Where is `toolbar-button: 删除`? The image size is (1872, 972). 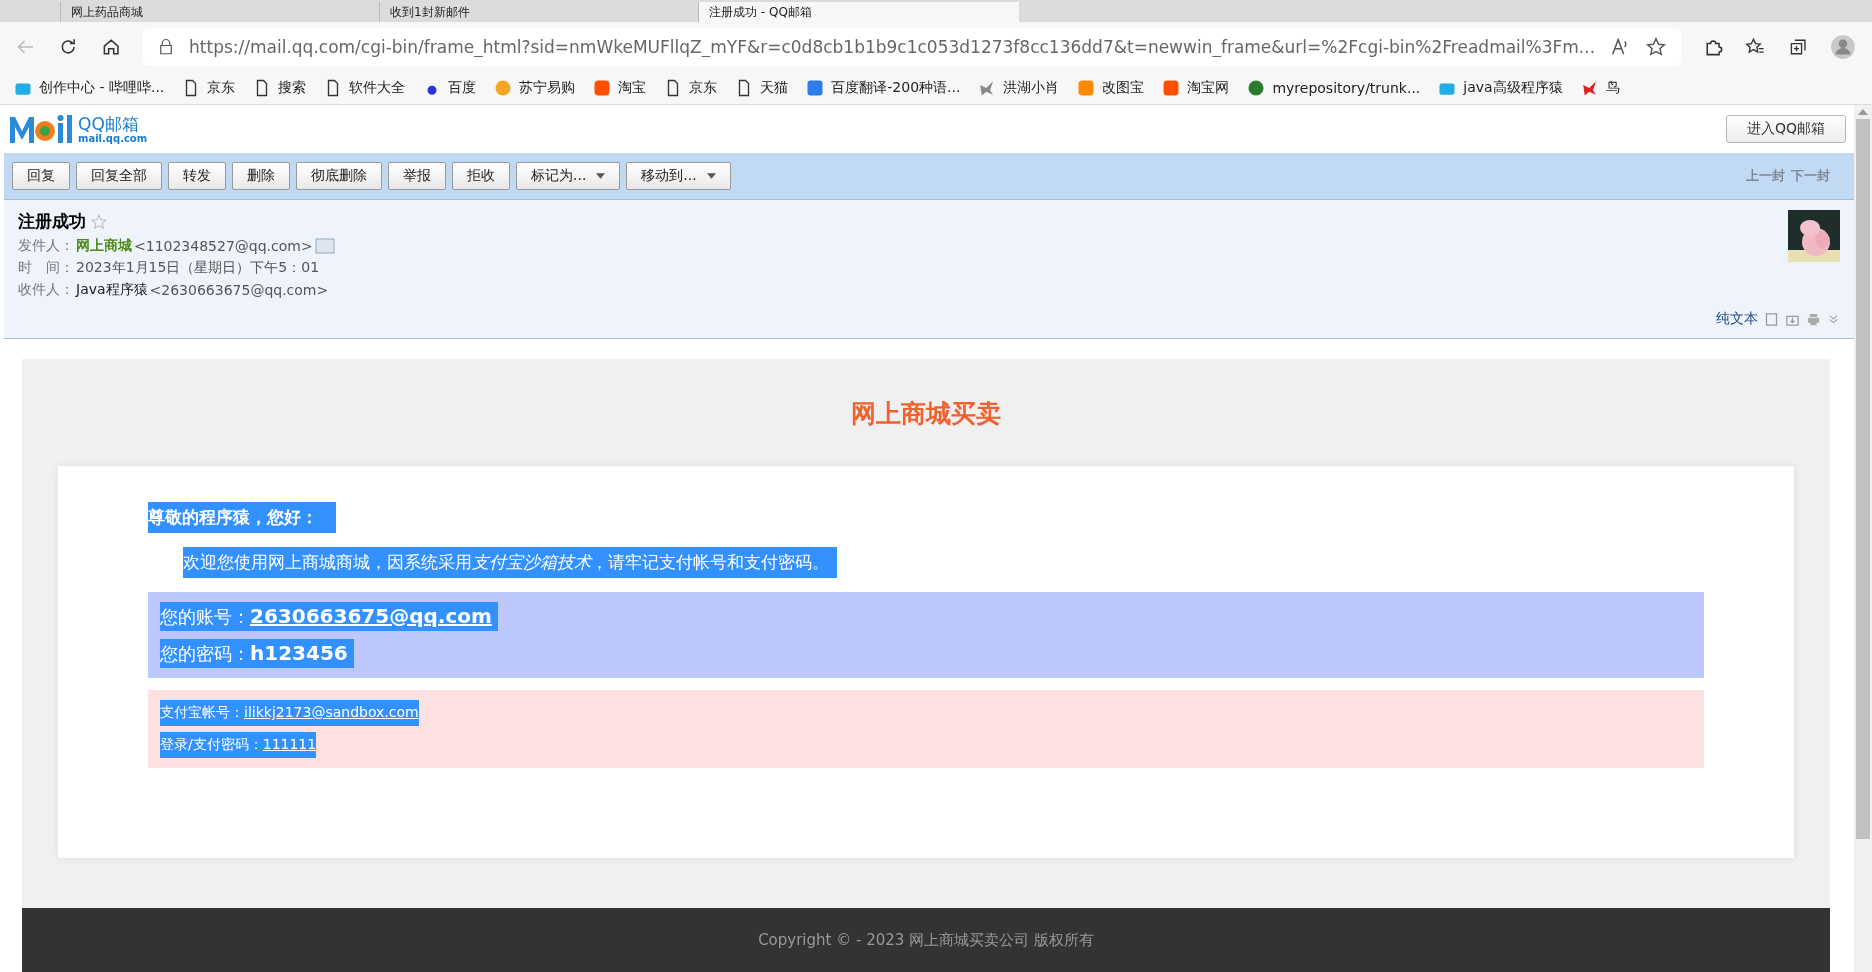
toolbar-button: 删除 is located at coordinates (261, 176).